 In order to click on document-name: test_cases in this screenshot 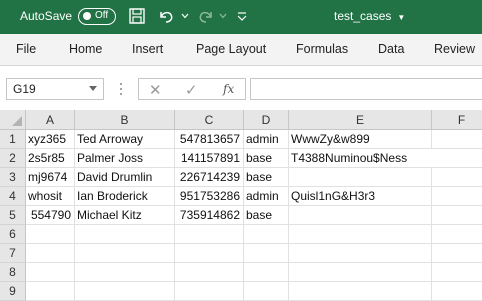, I will do `click(363, 16)`.